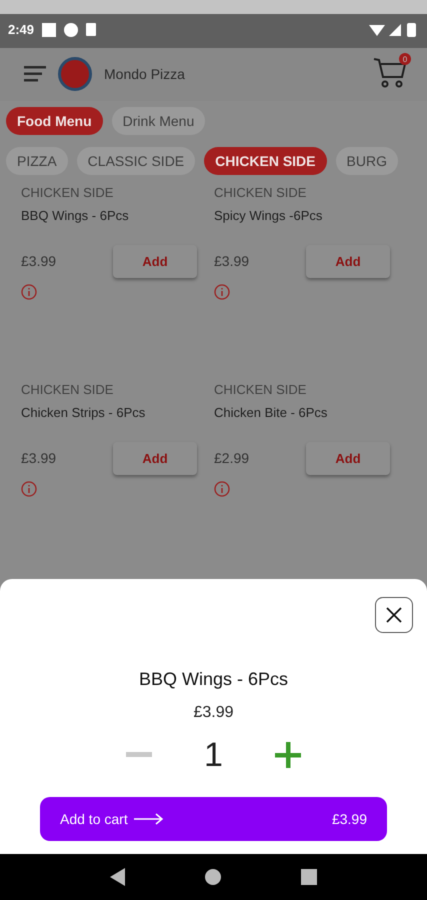 The image size is (427, 900). I want to click on product-name: Chicken Strips - 6Pcs, so click(83, 412).